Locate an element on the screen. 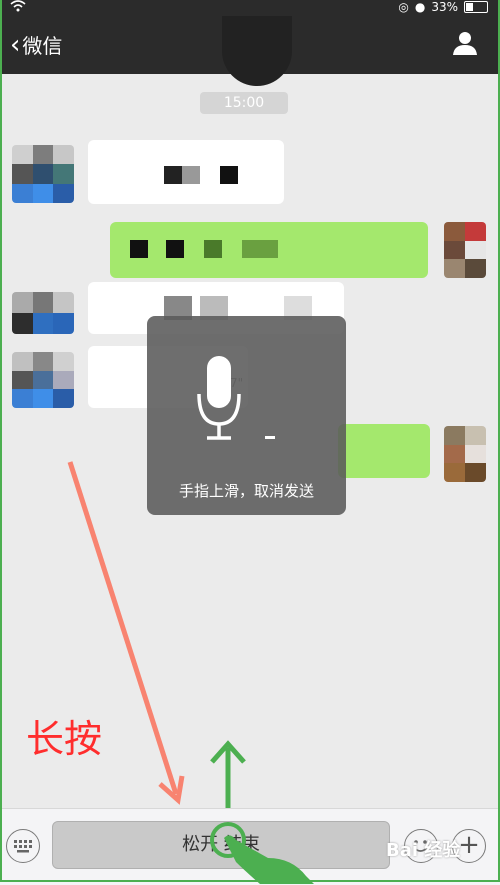 This screenshot has width=500, height=885. keyboard-icon is located at coordinates (23, 846).